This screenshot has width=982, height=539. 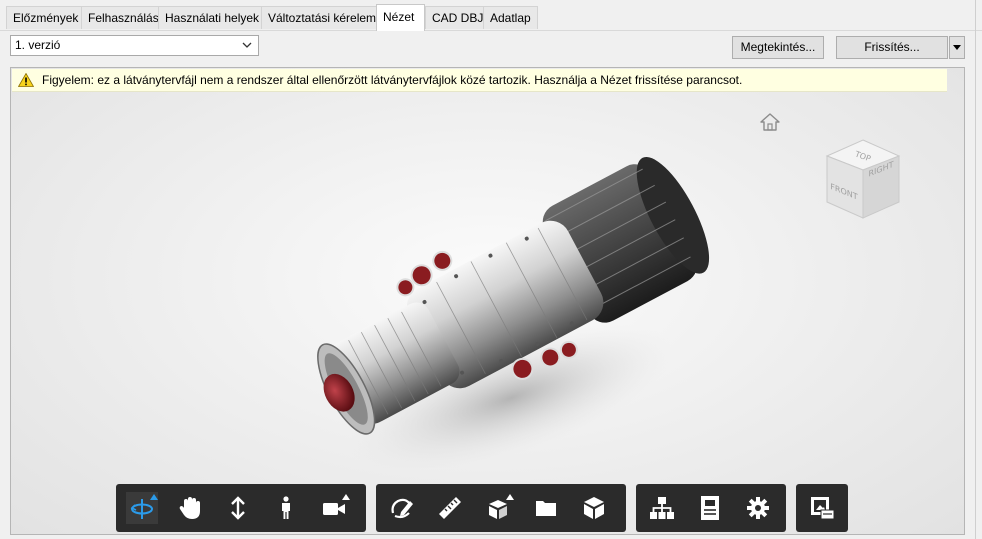 I want to click on orbit-button, so click(x=142, y=508).